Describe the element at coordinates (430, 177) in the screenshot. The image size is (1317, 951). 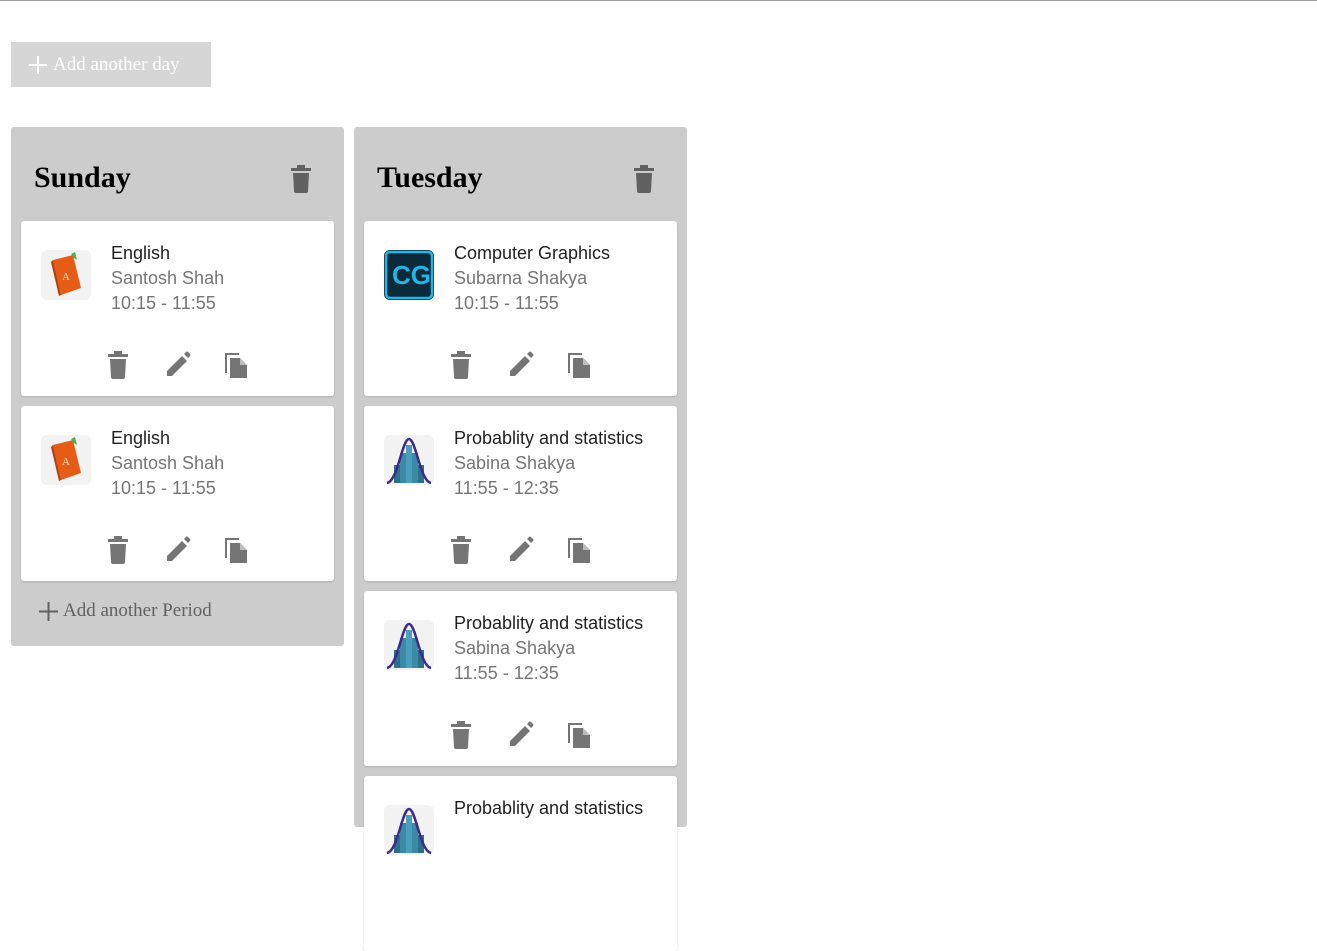
I see `day-title: Tuesday` at that location.